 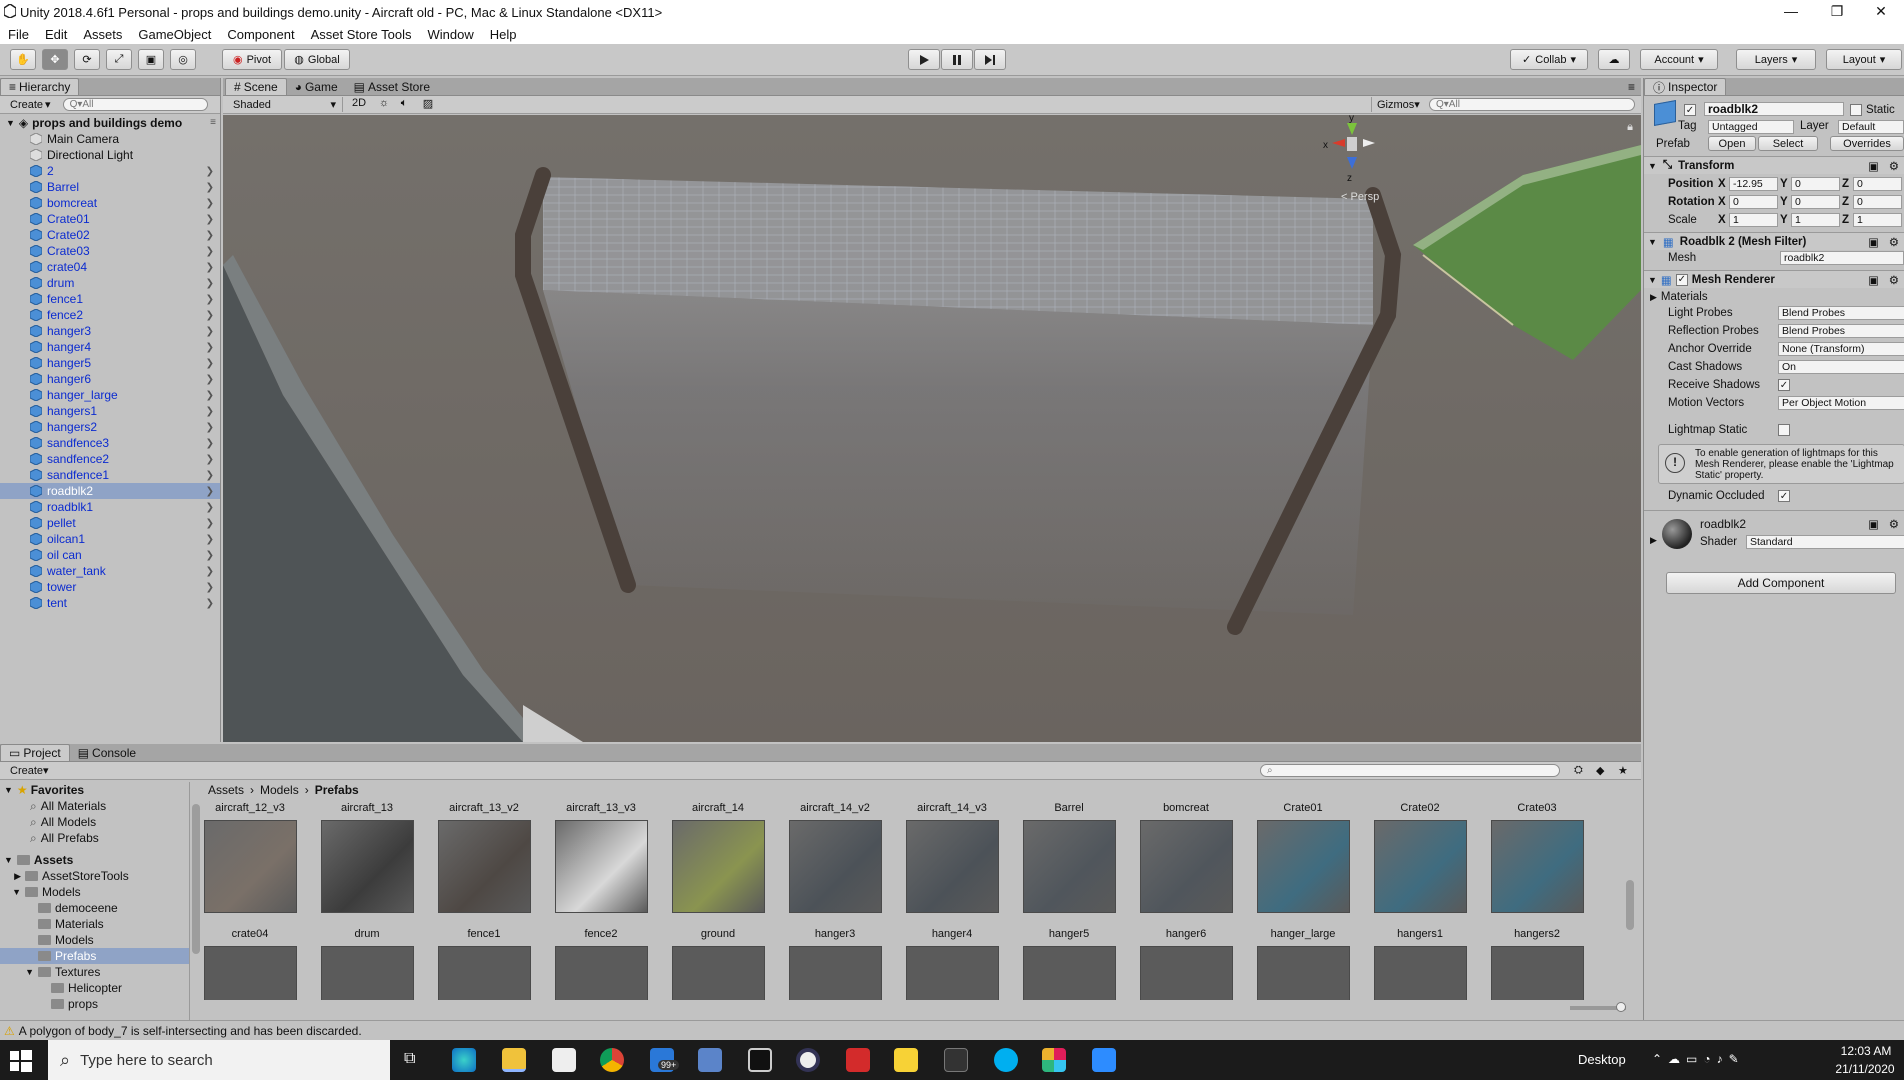 I want to click on slack-icon, so click(x=1054, y=1060).